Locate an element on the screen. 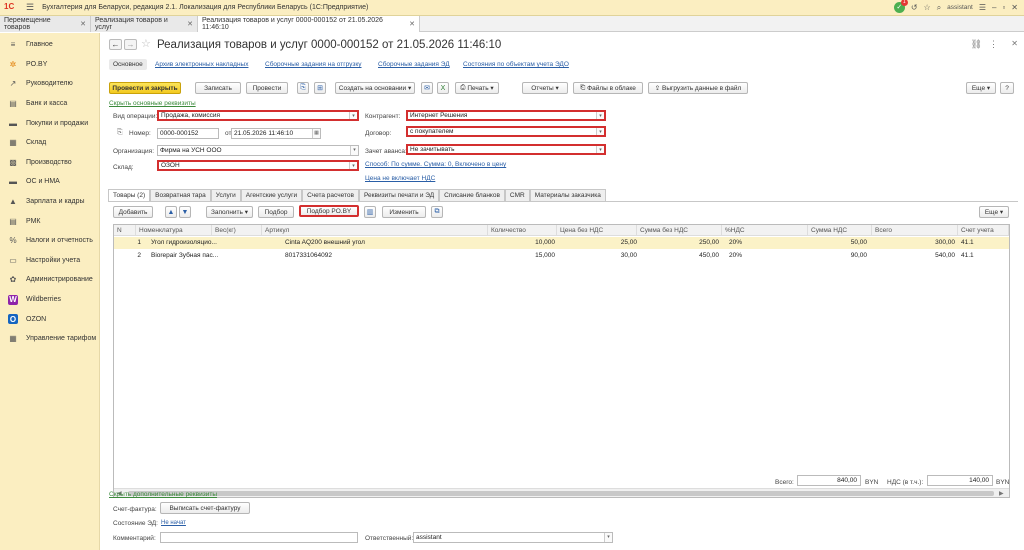  search-icon: ⌕ is located at coordinates (939, 8).